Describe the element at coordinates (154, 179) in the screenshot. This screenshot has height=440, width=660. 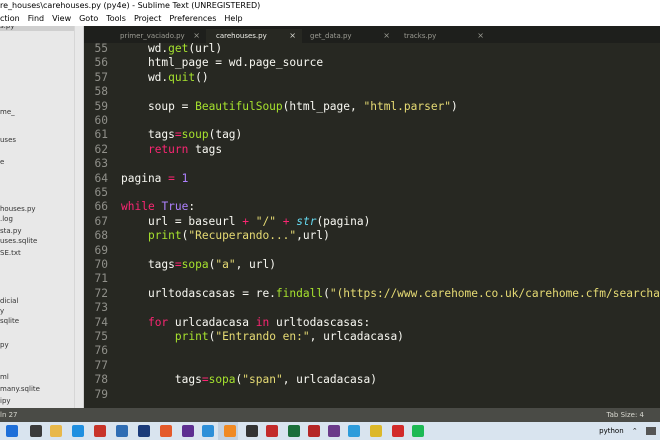
I see `code-line: pagina = 1` at that location.